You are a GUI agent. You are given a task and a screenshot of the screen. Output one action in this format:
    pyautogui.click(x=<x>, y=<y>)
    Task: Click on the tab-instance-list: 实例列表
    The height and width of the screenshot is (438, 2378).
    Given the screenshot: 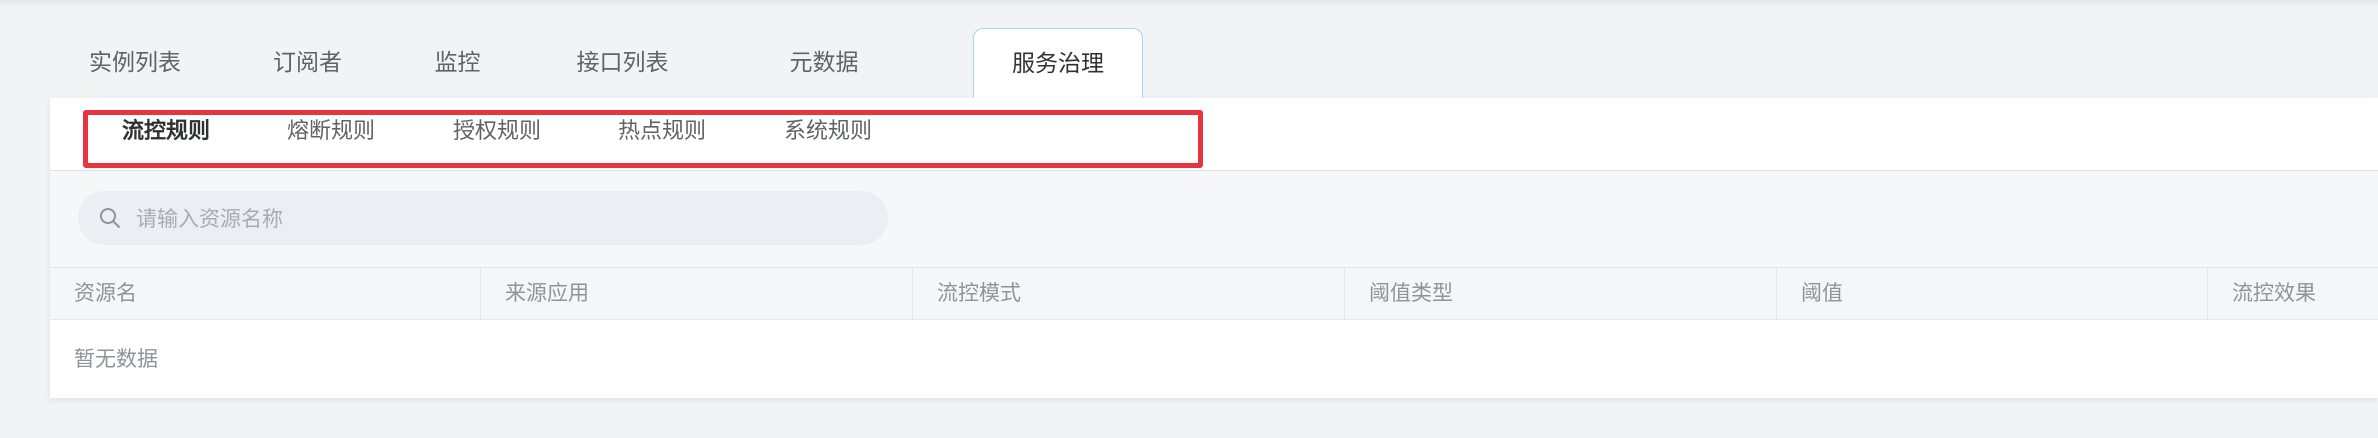 What is the action you would take?
    pyautogui.click(x=135, y=63)
    